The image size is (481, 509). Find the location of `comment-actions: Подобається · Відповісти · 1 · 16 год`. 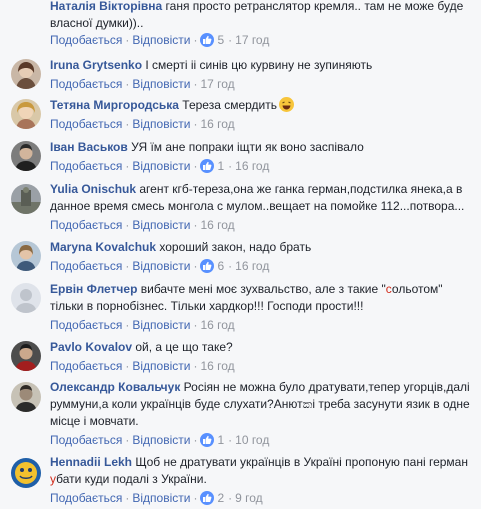

comment-actions: Подобається · Відповісти · 1 · 16 год is located at coordinates (160, 166).